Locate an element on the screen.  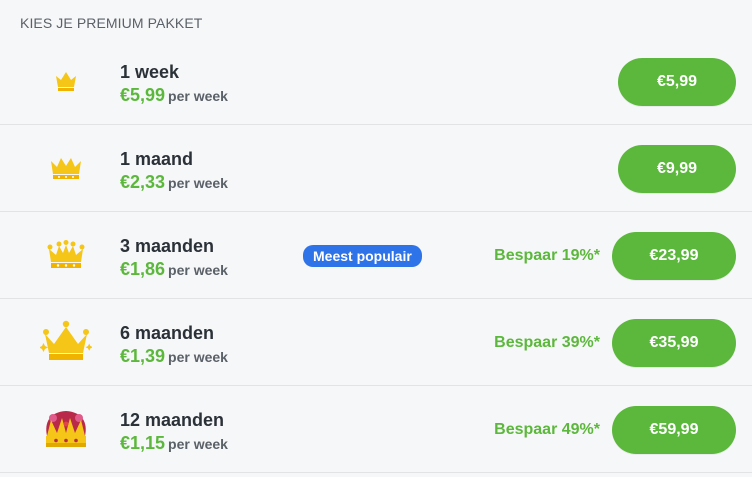
price-value: €5,99 is located at coordinates (143, 95).